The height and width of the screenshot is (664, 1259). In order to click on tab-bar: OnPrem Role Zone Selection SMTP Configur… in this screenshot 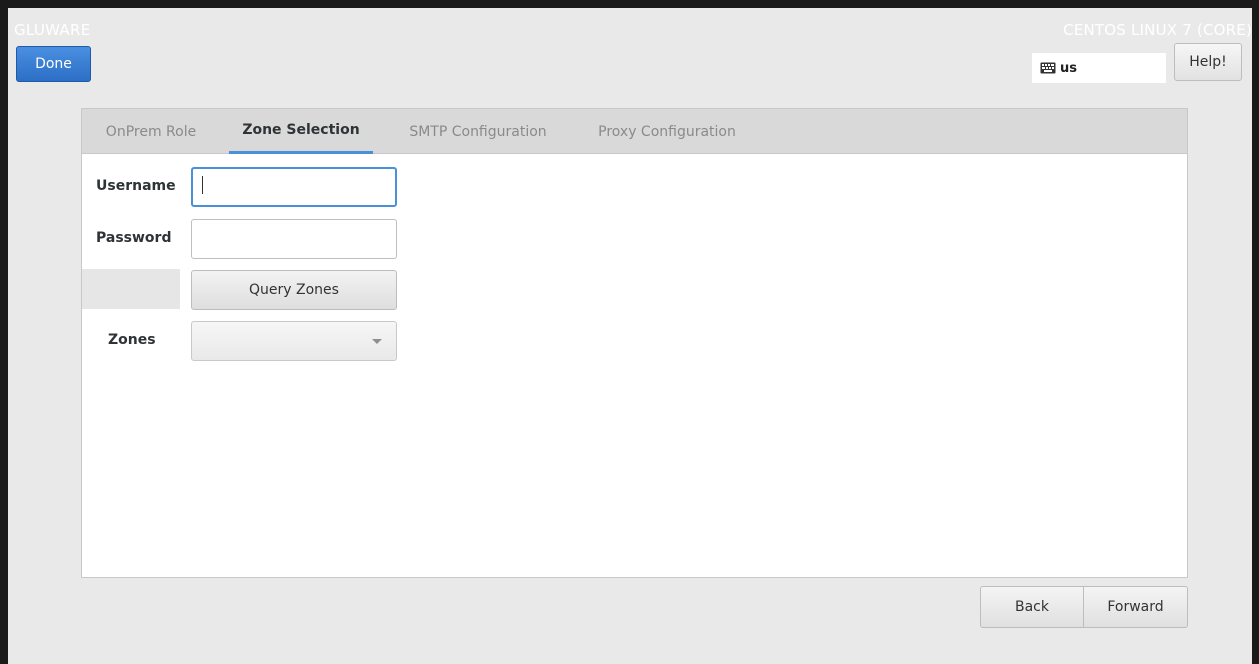, I will do `click(634, 131)`.